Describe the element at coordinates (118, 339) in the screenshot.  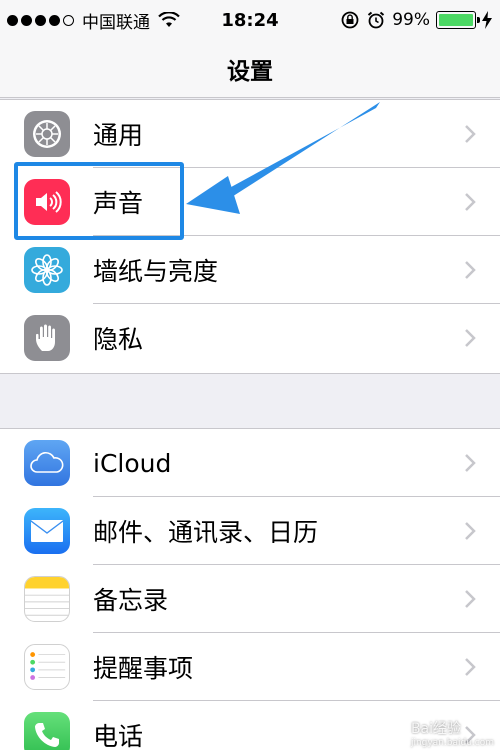
I see `settings-row-label: 隐私` at that location.